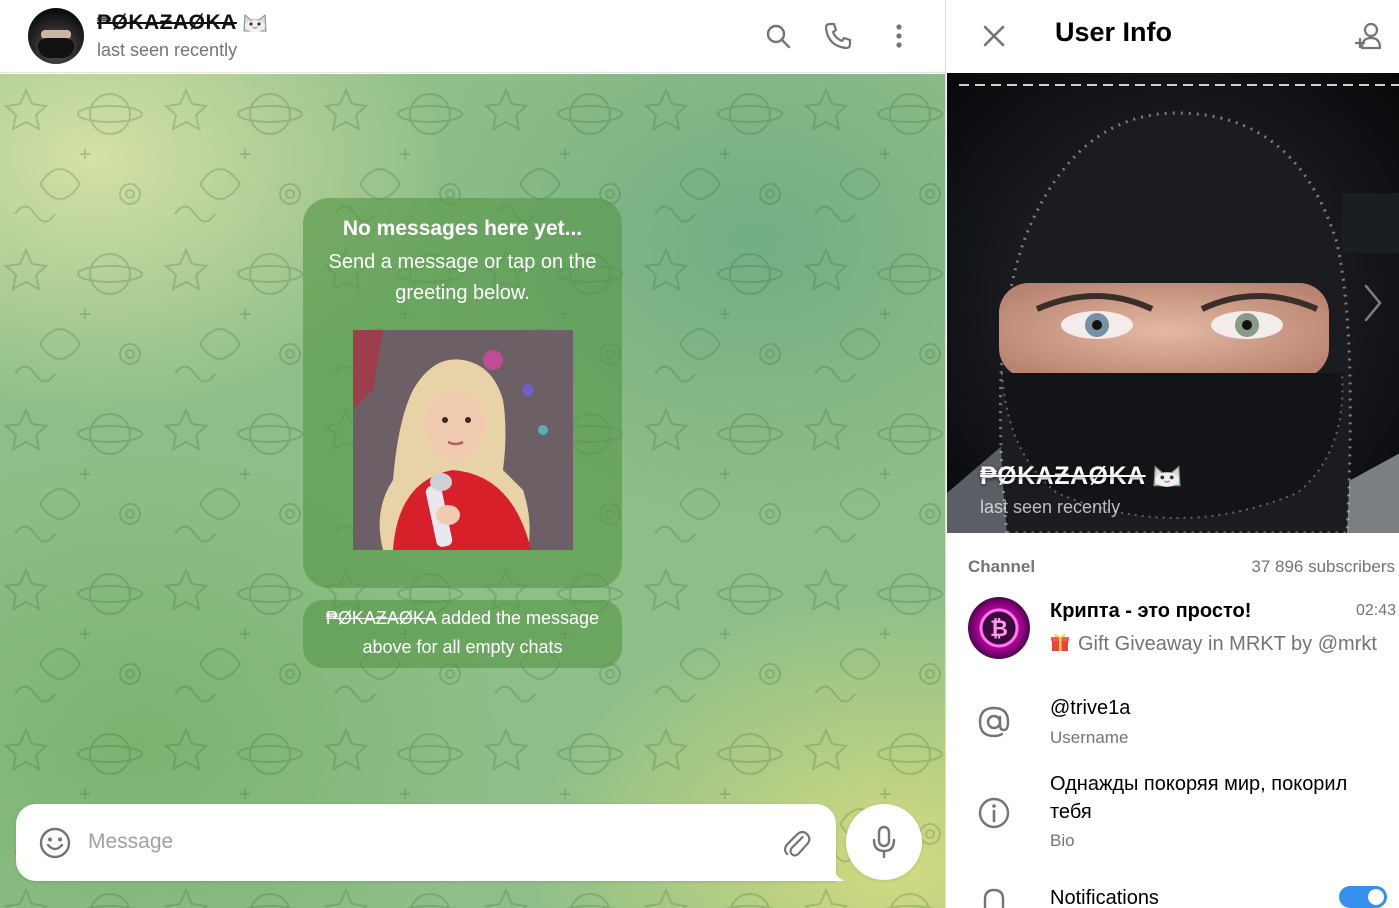 Image resolution: width=1399 pixels, height=908 pixels. Describe the element at coordinates (1062, 840) in the screenshot. I see `bio-label: Bio` at that location.